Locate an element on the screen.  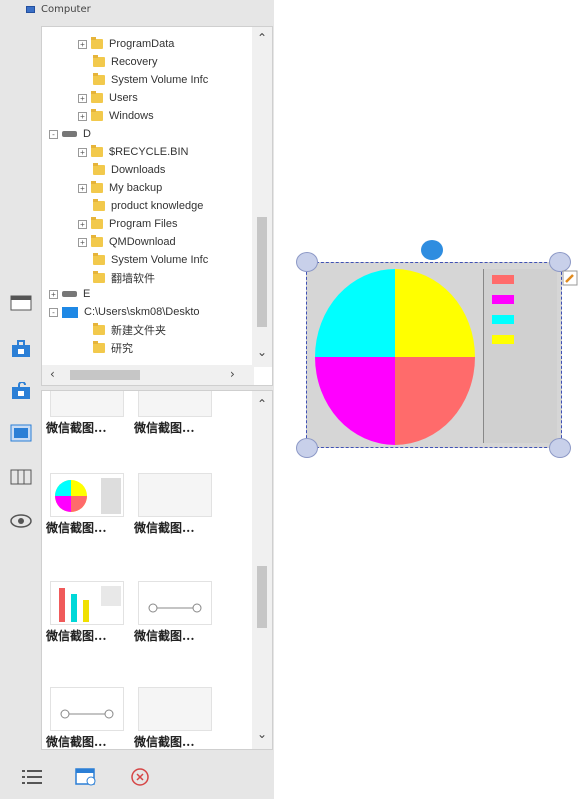
gallery-scroll-down-icon: ⌄ is located at coordinates (262, 734).